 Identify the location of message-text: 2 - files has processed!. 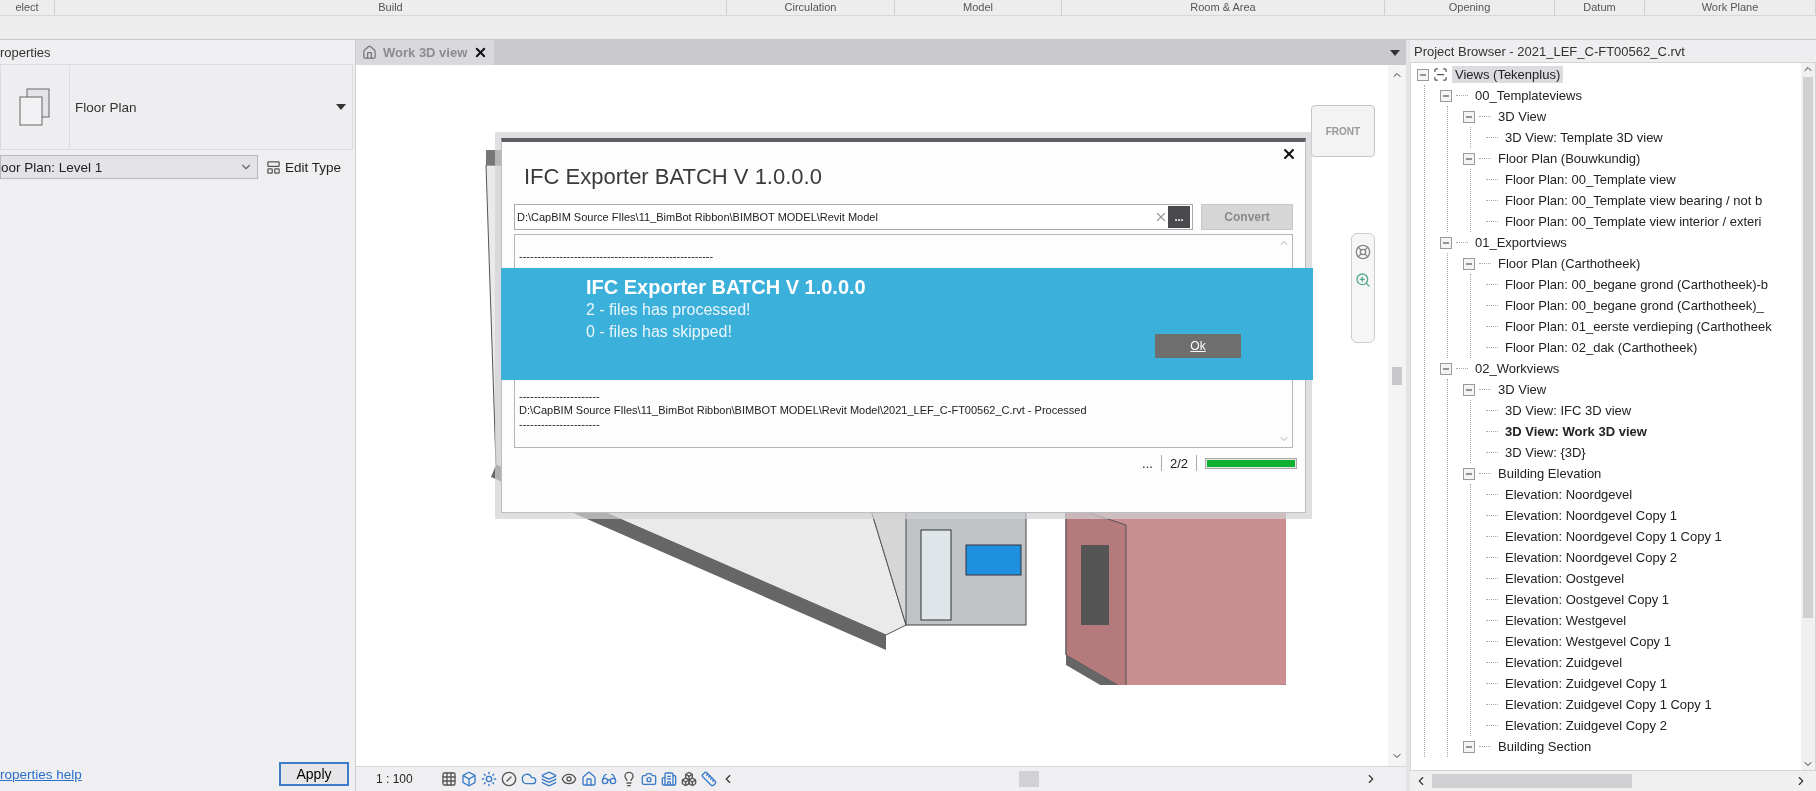
(669, 310).